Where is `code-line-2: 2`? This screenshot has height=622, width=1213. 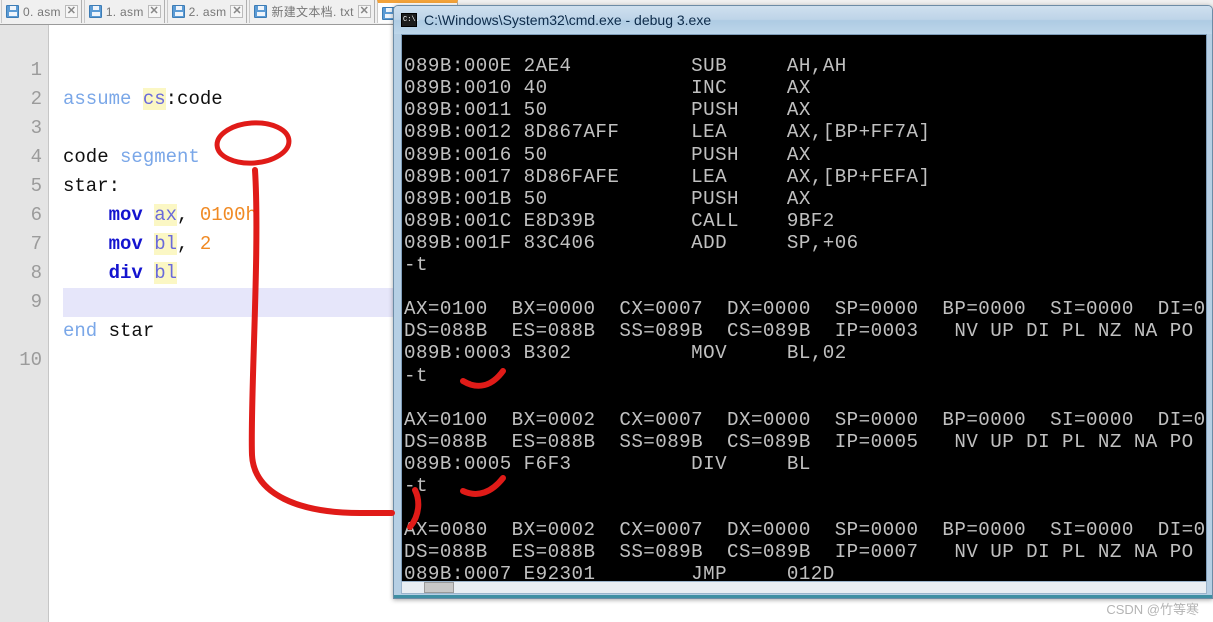 code-line-2: 2 is located at coordinates (205, 83).